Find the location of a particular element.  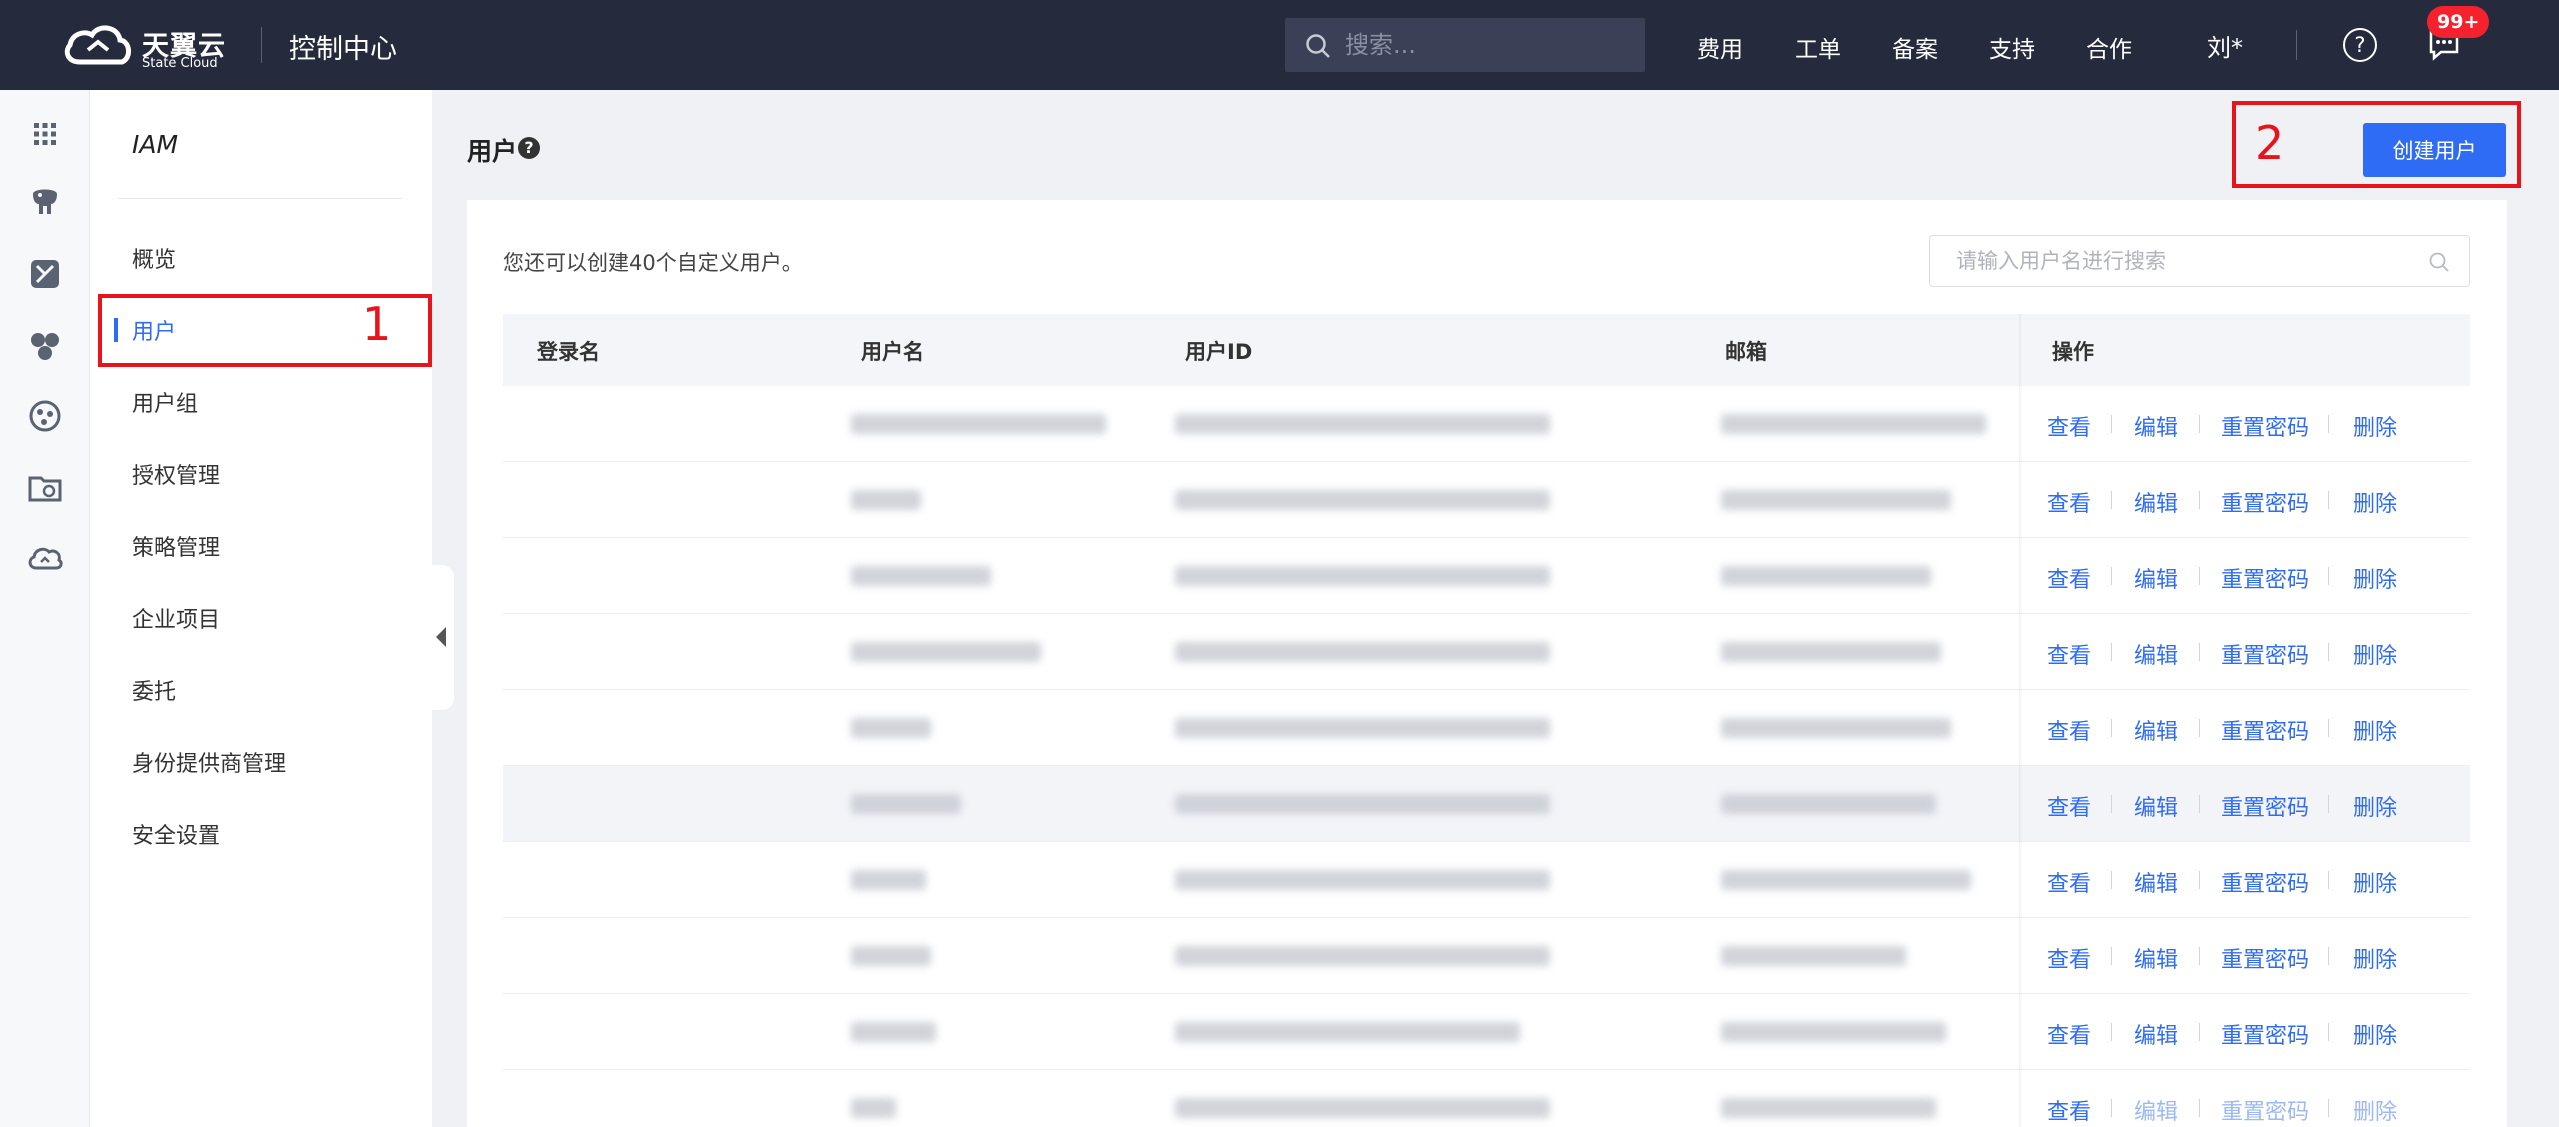

sidebar-item-security: 安全设置 is located at coordinates (176, 834).